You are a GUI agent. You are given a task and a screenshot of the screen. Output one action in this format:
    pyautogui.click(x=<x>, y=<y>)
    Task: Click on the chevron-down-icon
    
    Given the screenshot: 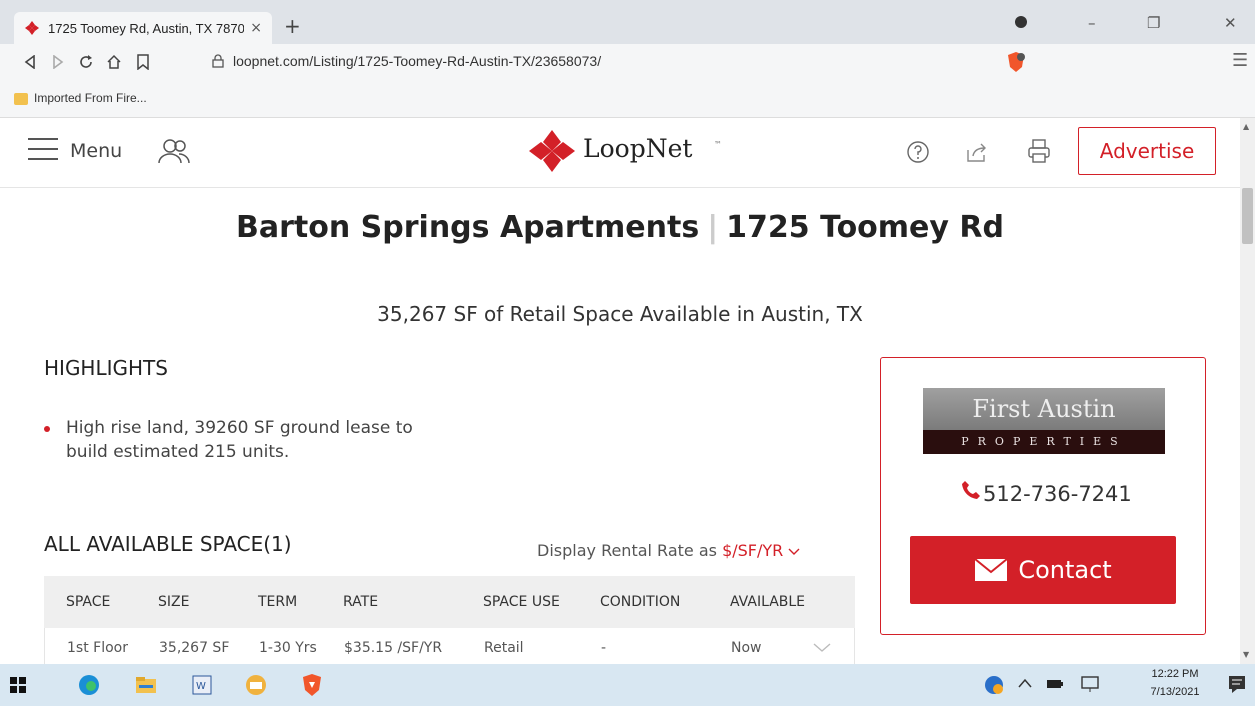 What is the action you would take?
    pyautogui.click(x=794, y=552)
    